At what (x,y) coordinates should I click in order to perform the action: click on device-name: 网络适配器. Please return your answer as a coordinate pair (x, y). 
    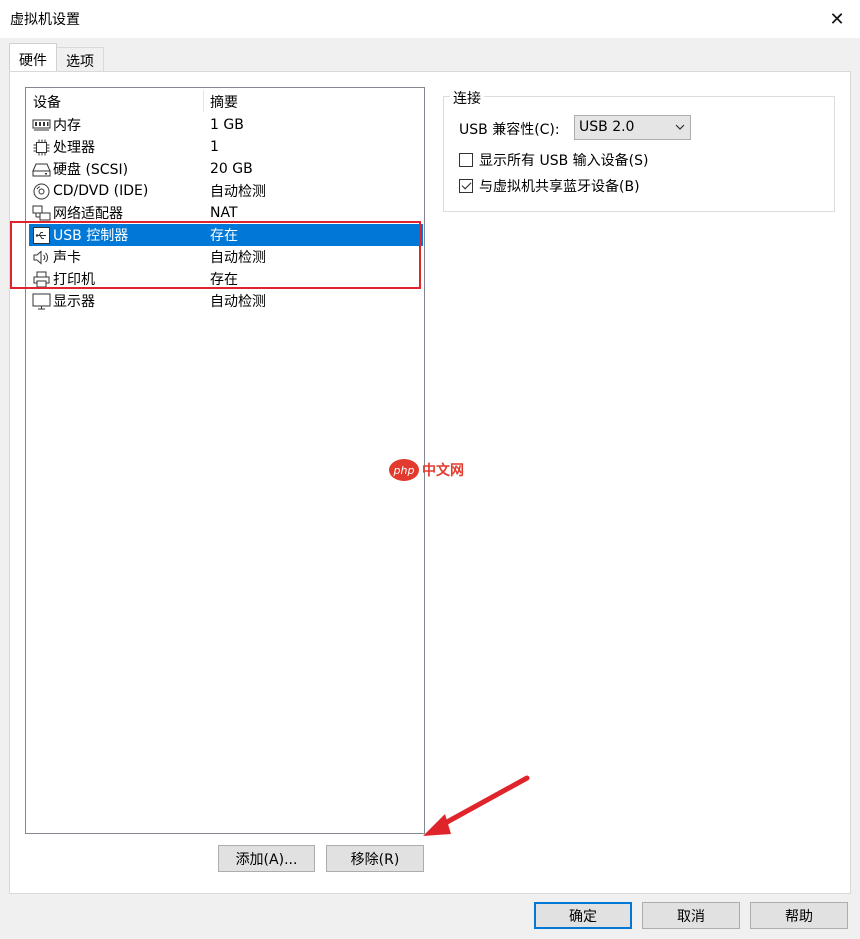
    Looking at the image, I should click on (88, 214).